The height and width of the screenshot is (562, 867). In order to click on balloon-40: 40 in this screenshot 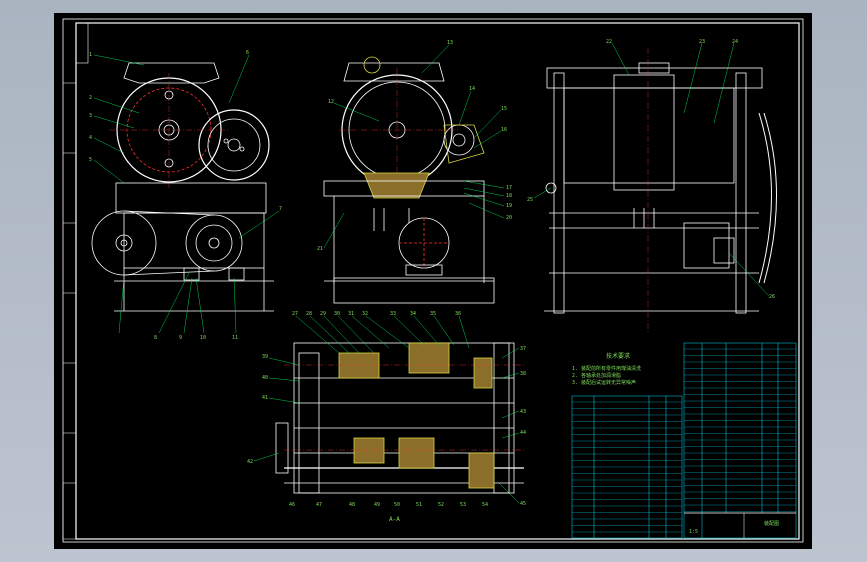, I will do `click(265, 378)`.